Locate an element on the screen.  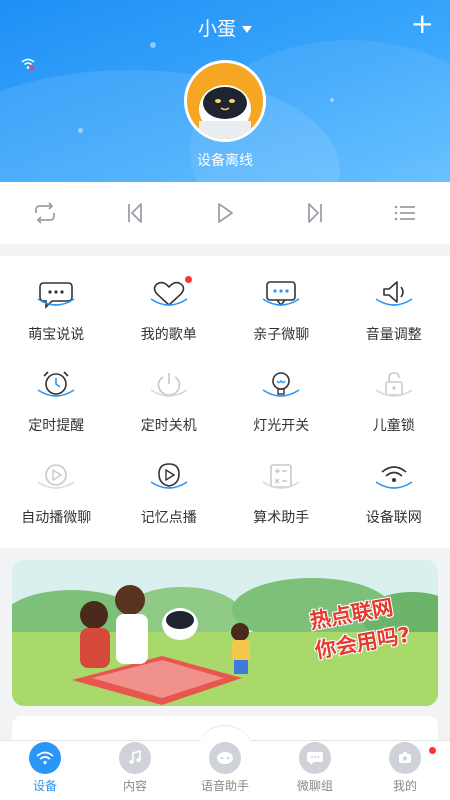
feature-label: 定时关机 is located at coordinates (168, 426).